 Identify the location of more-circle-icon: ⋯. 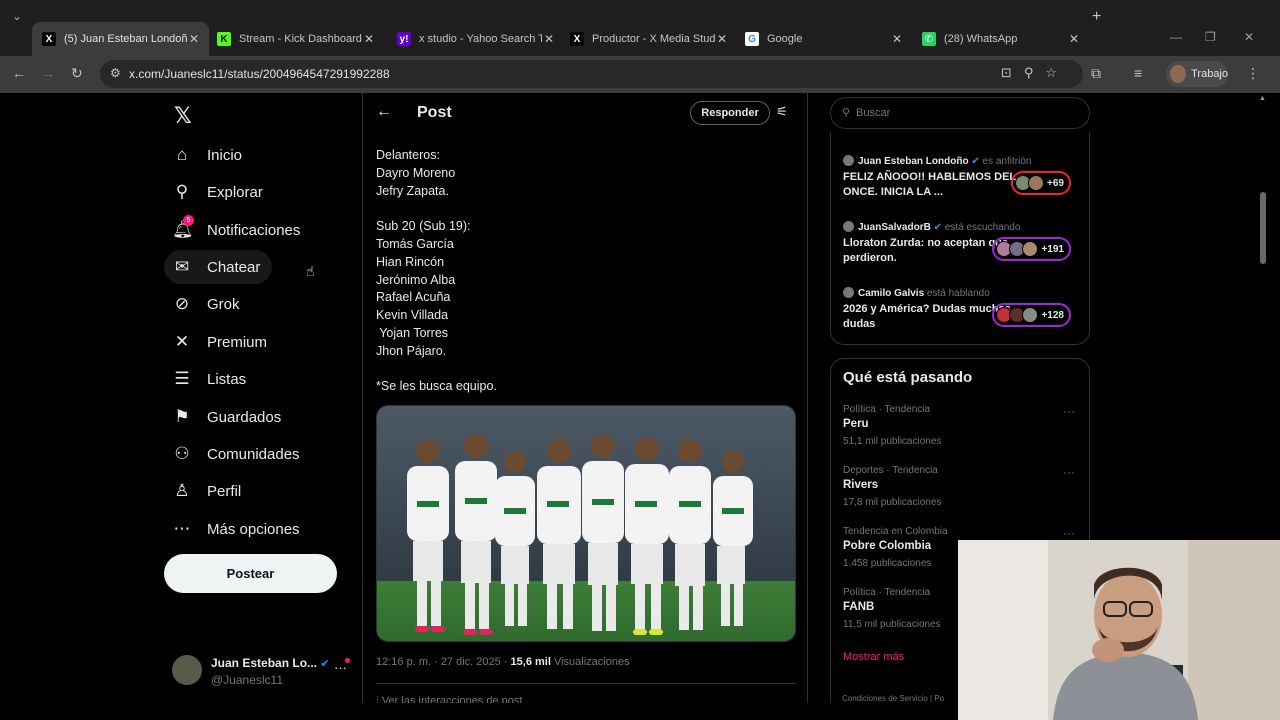
(182, 528).